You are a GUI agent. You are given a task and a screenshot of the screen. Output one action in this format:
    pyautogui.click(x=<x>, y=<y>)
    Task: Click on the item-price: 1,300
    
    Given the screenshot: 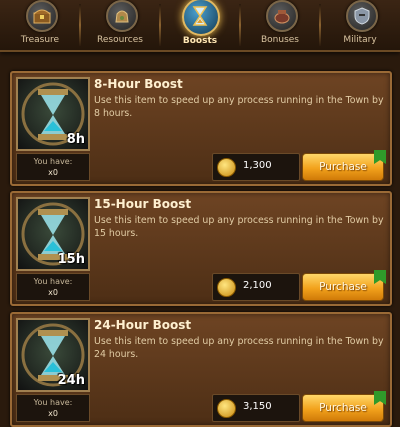 What is the action you would take?
    pyautogui.click(x=257, y=165)
    